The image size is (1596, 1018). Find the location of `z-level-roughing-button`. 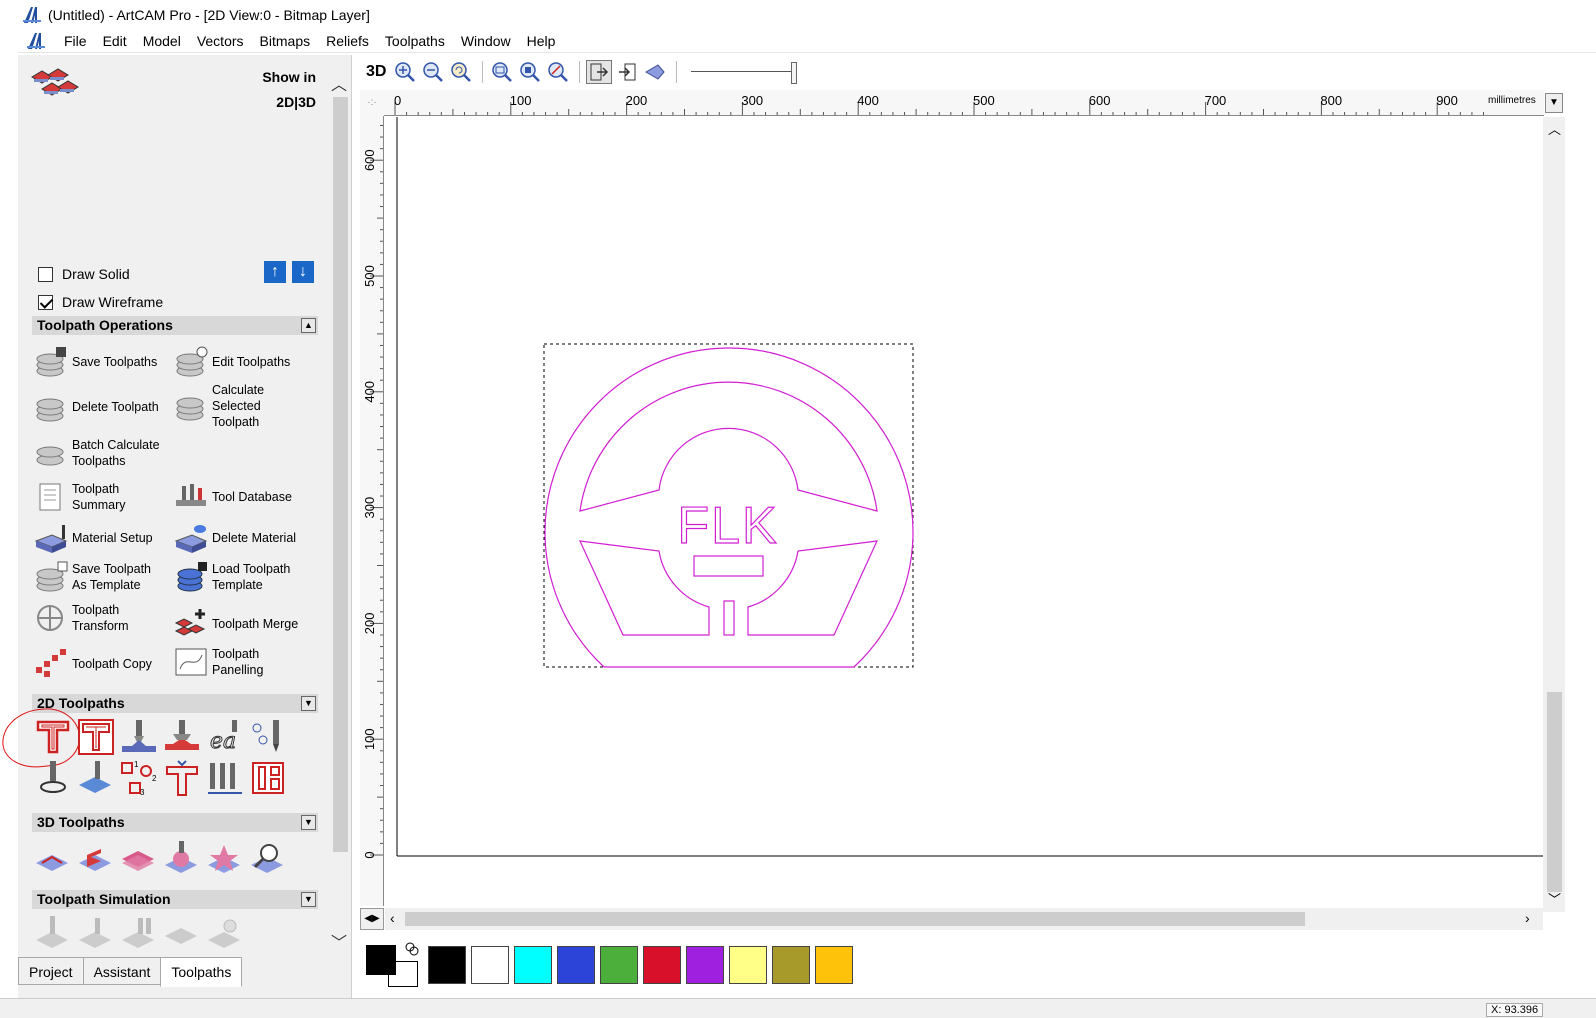

z-level-roughing-button is located at coordinates (96, 858).